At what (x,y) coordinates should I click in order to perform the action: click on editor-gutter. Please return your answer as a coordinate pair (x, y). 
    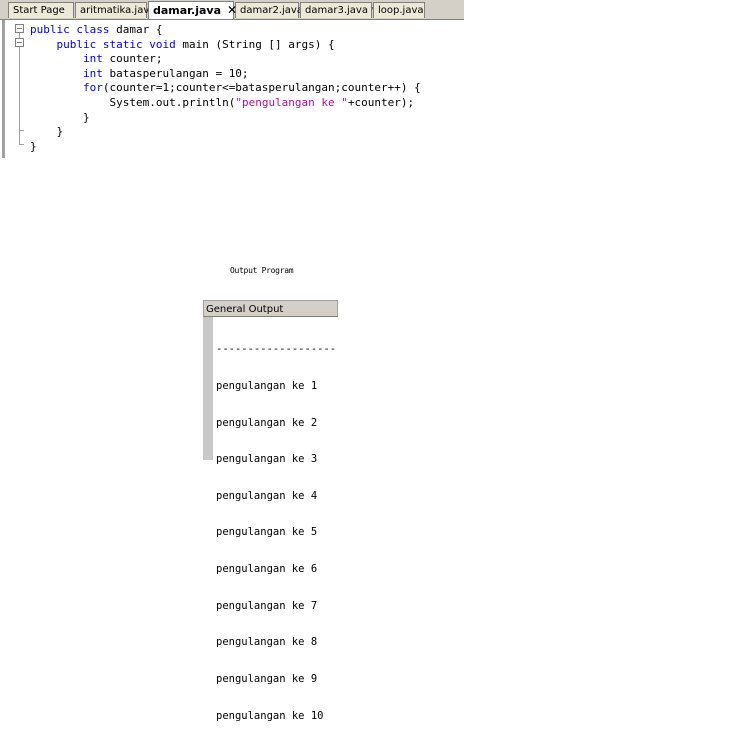
    Looking at the image, I should click on (3, 89).